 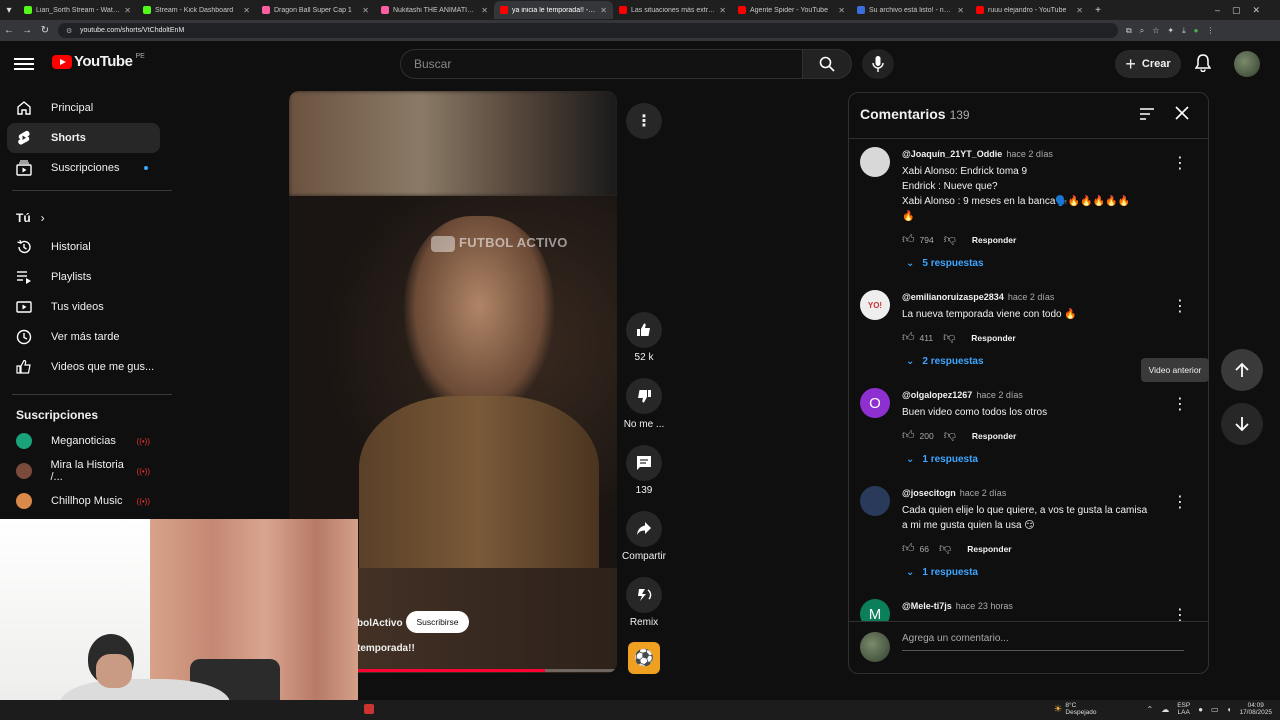 What do you see at coordinates (1184, 31) in the screenshot?
I see `download-icon: ⤓` at bounding box center [1184, 31].